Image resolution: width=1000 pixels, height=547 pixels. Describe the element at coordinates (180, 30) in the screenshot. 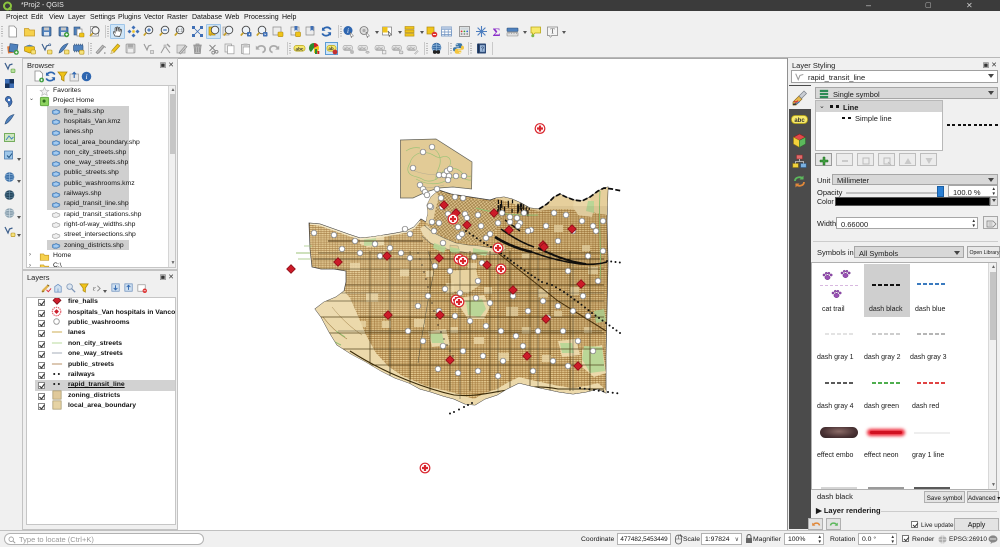

I see `svg-text: 1:1` at that location.